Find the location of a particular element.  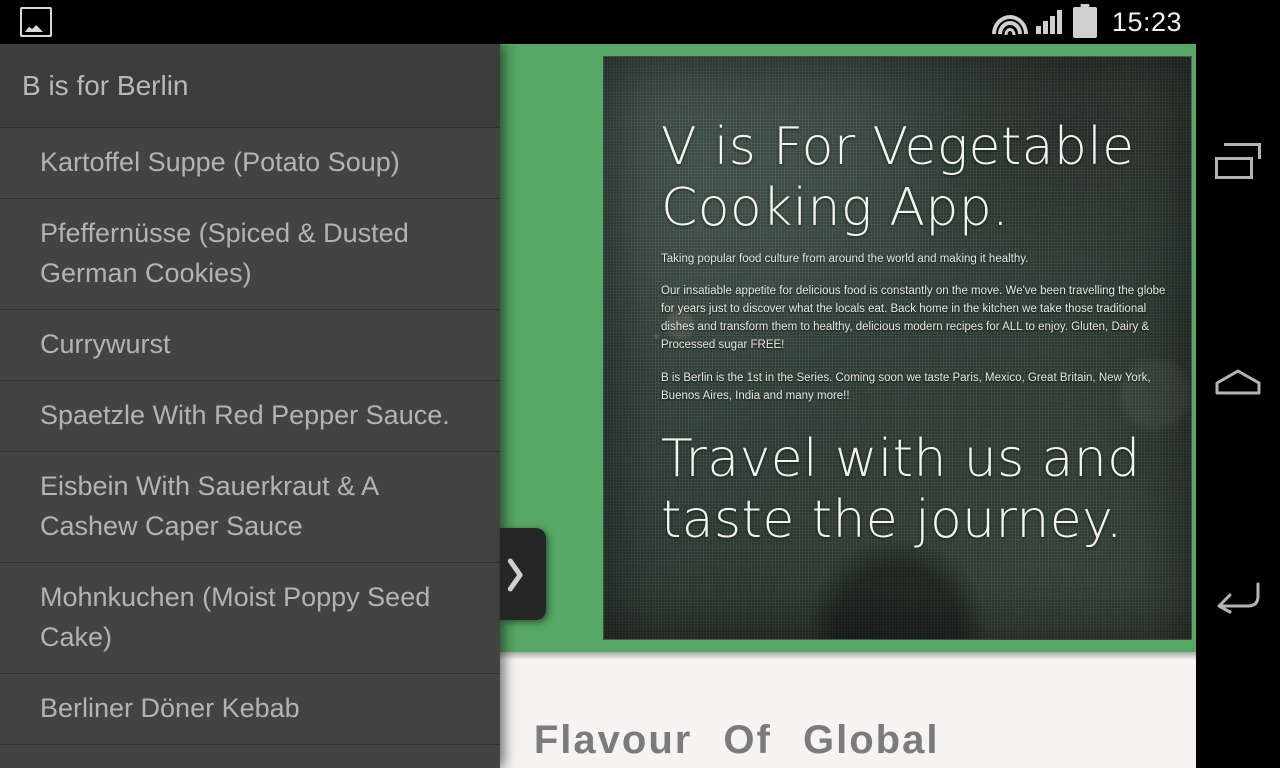

chevron-left-icon is located at coordinates (523, 574).